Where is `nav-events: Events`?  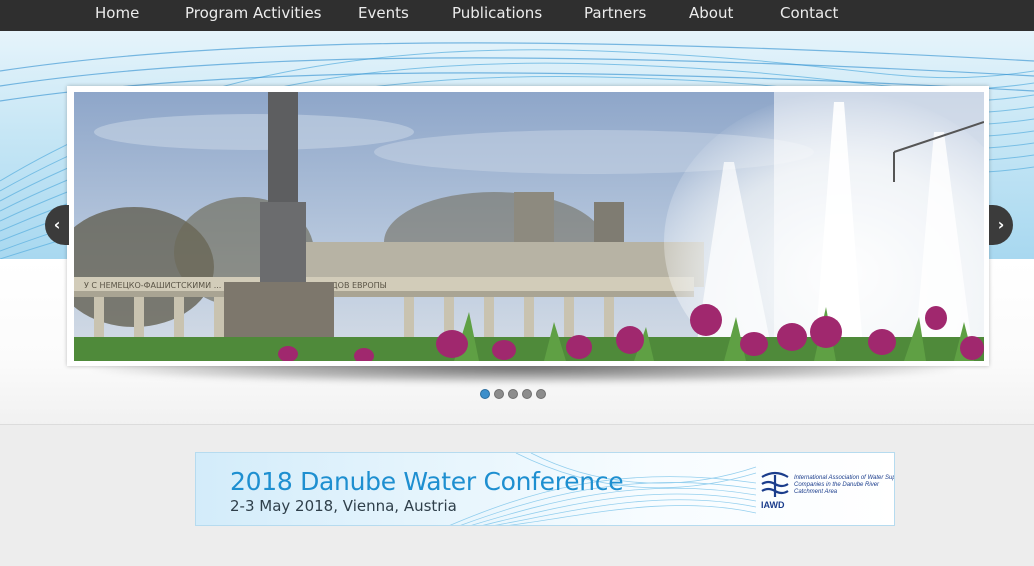 nav-events: Events is located at coordinates (383, 15).